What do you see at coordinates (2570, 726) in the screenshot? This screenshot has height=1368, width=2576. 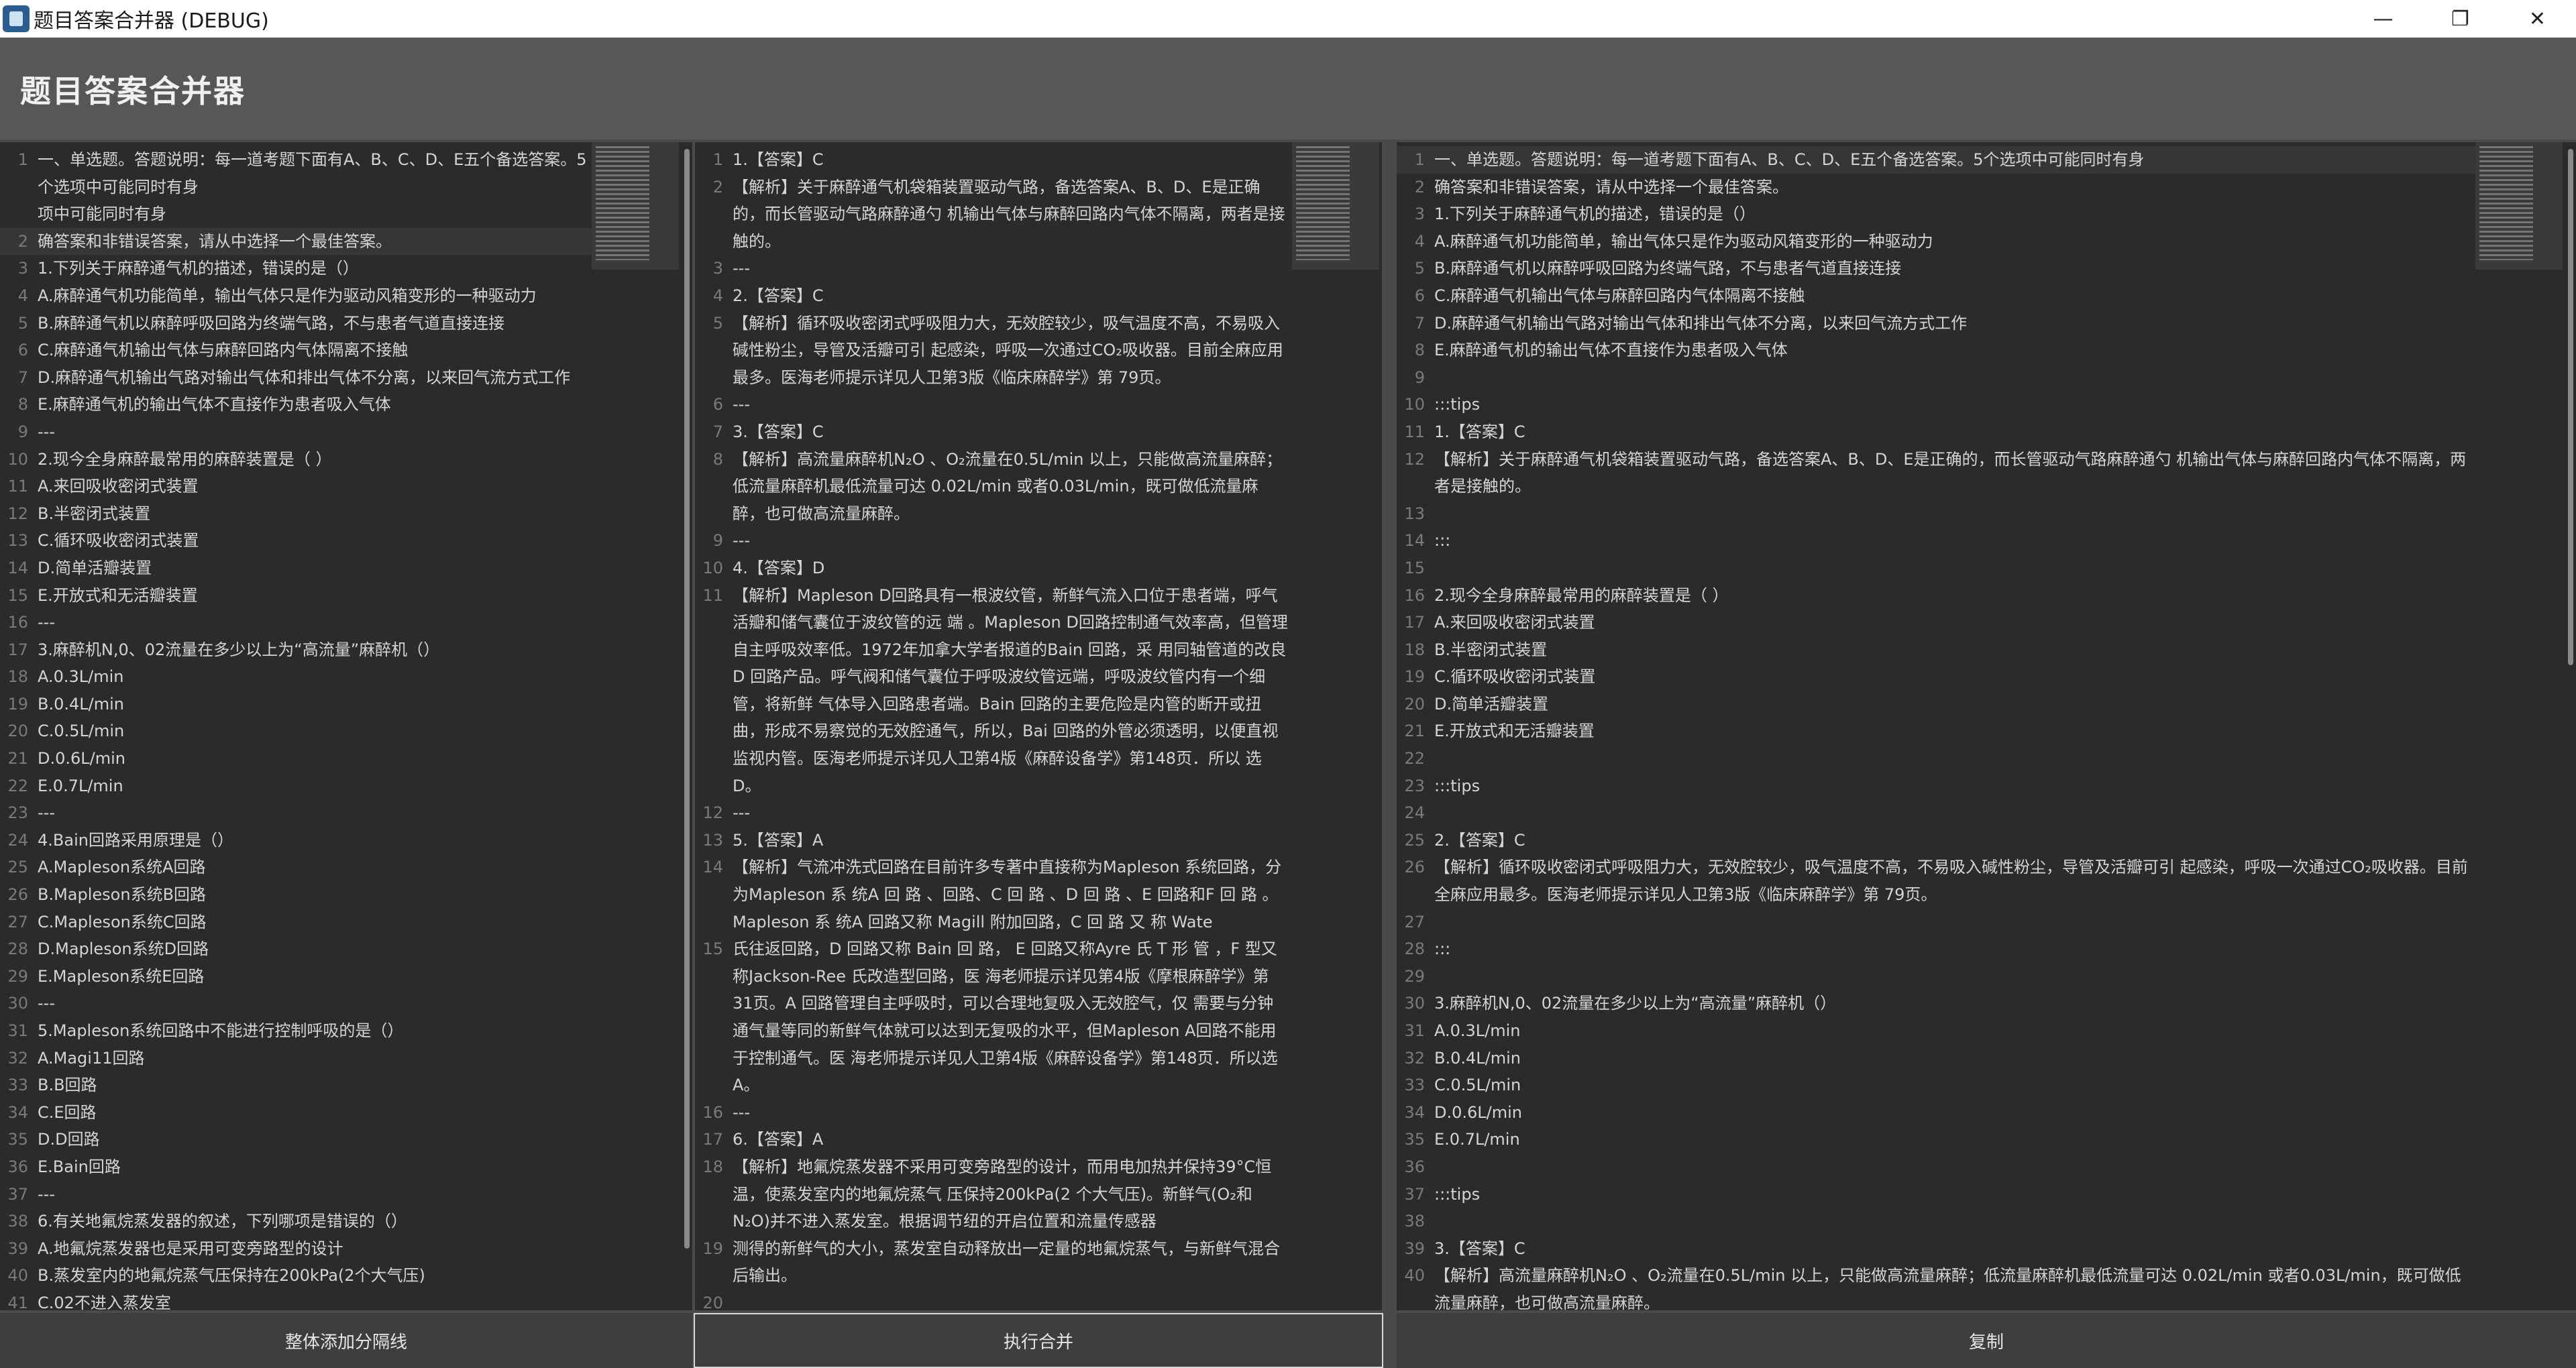 I see `merged-scrollbar` at bounding box center [2570, 726].